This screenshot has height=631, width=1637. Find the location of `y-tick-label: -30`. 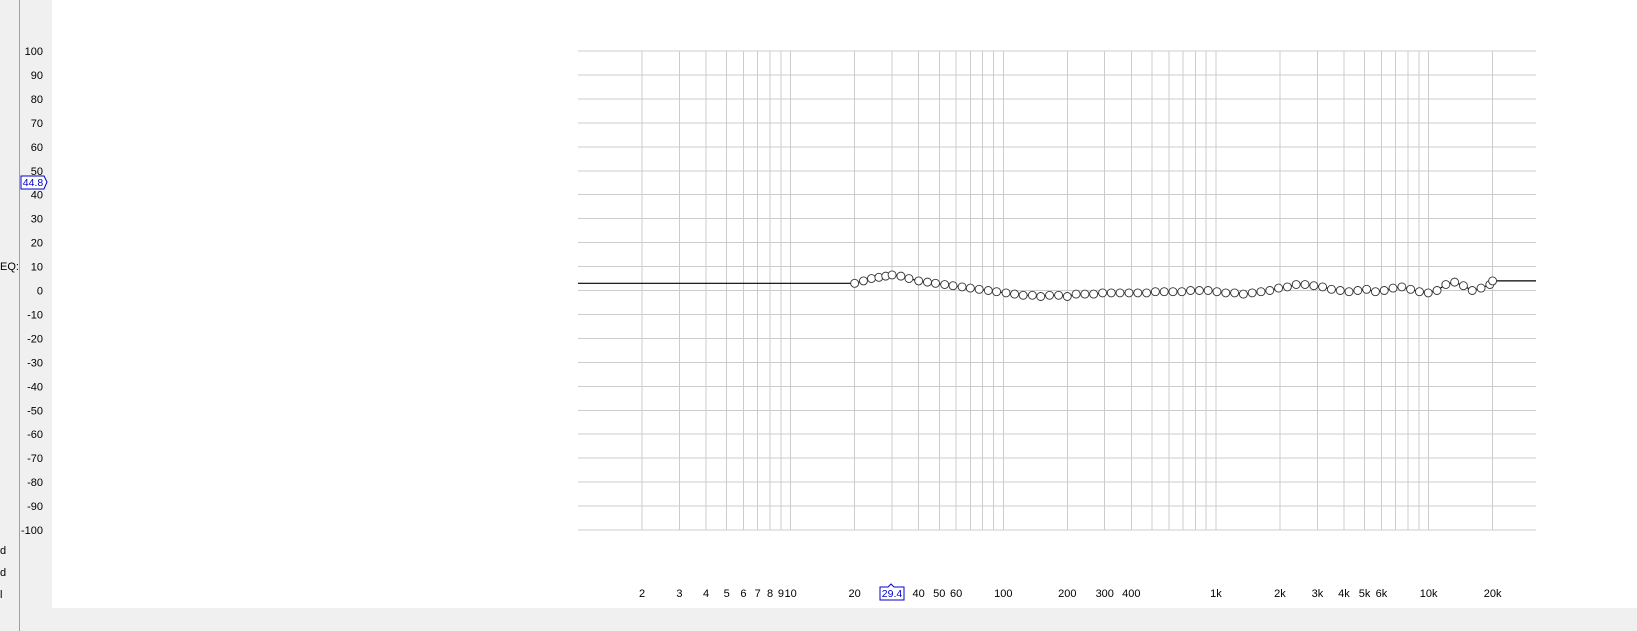

y-tick-label: -30 is located at coordinates (35, 363).